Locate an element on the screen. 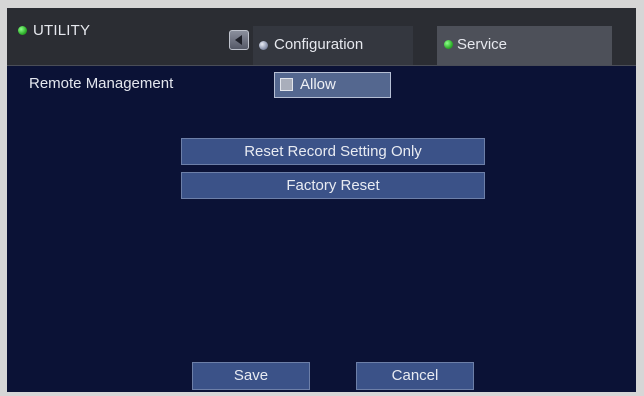  back-arrow-icon is located at coordinates (239, 40).